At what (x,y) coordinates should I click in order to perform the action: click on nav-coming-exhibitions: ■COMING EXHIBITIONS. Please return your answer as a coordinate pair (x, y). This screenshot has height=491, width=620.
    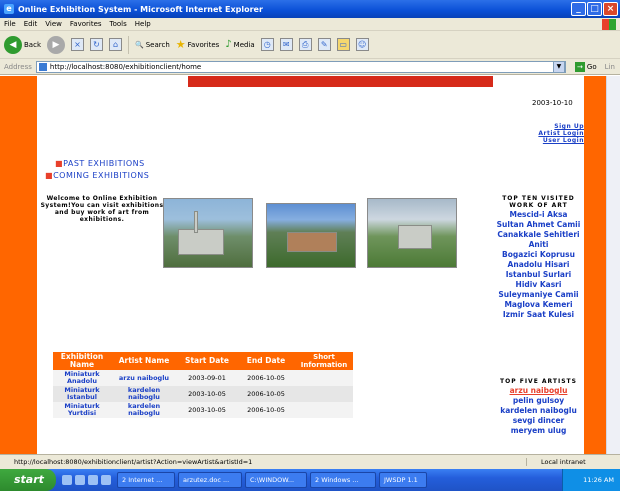
    Looking at the image, I should click on (97, 176).